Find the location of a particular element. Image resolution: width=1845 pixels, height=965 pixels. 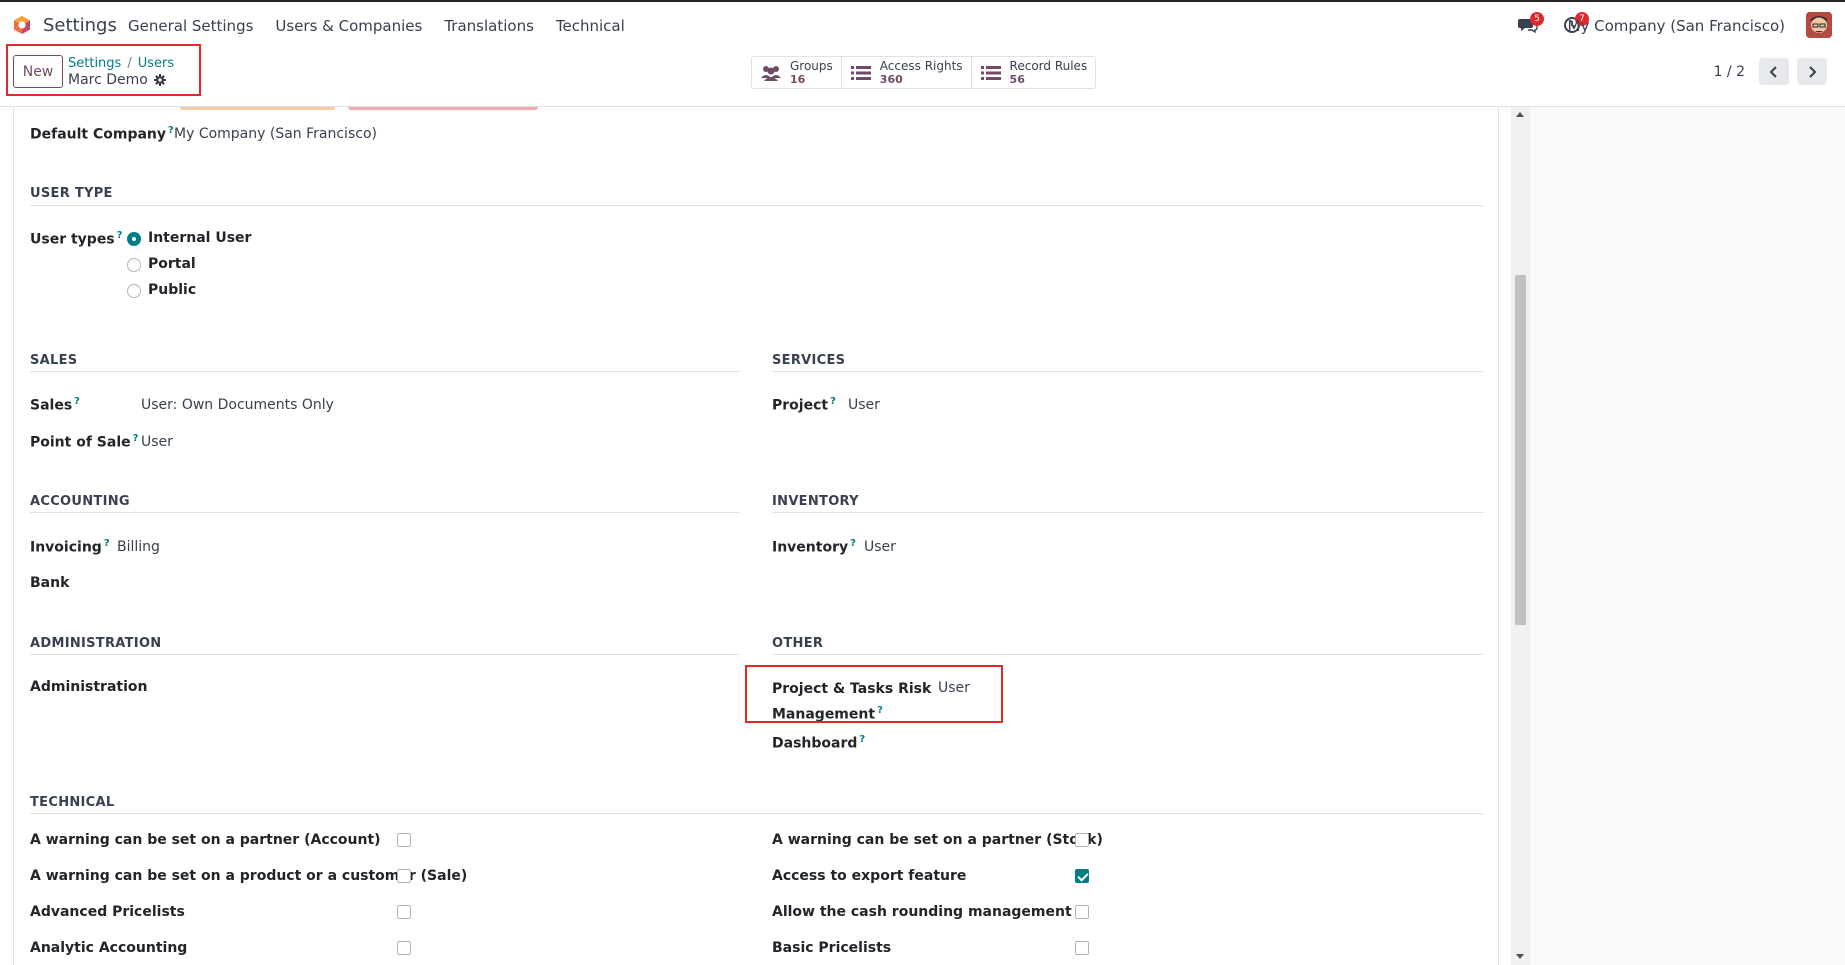

groups-count: 16 is located at coordinates (798, 79).